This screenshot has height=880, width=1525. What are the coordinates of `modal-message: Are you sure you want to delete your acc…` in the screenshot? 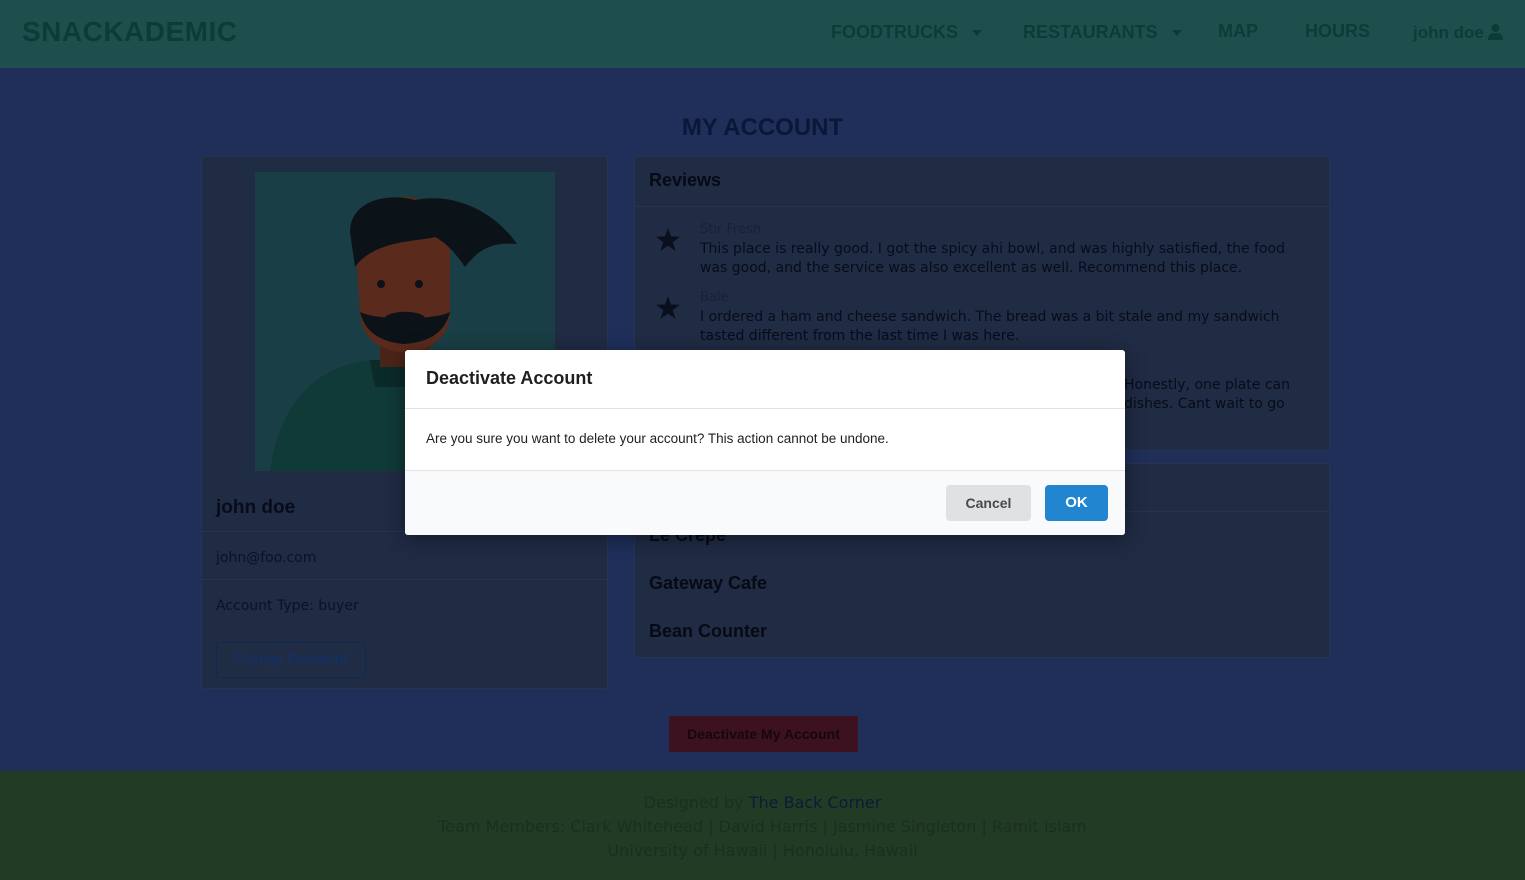 It's located at (657, 438).